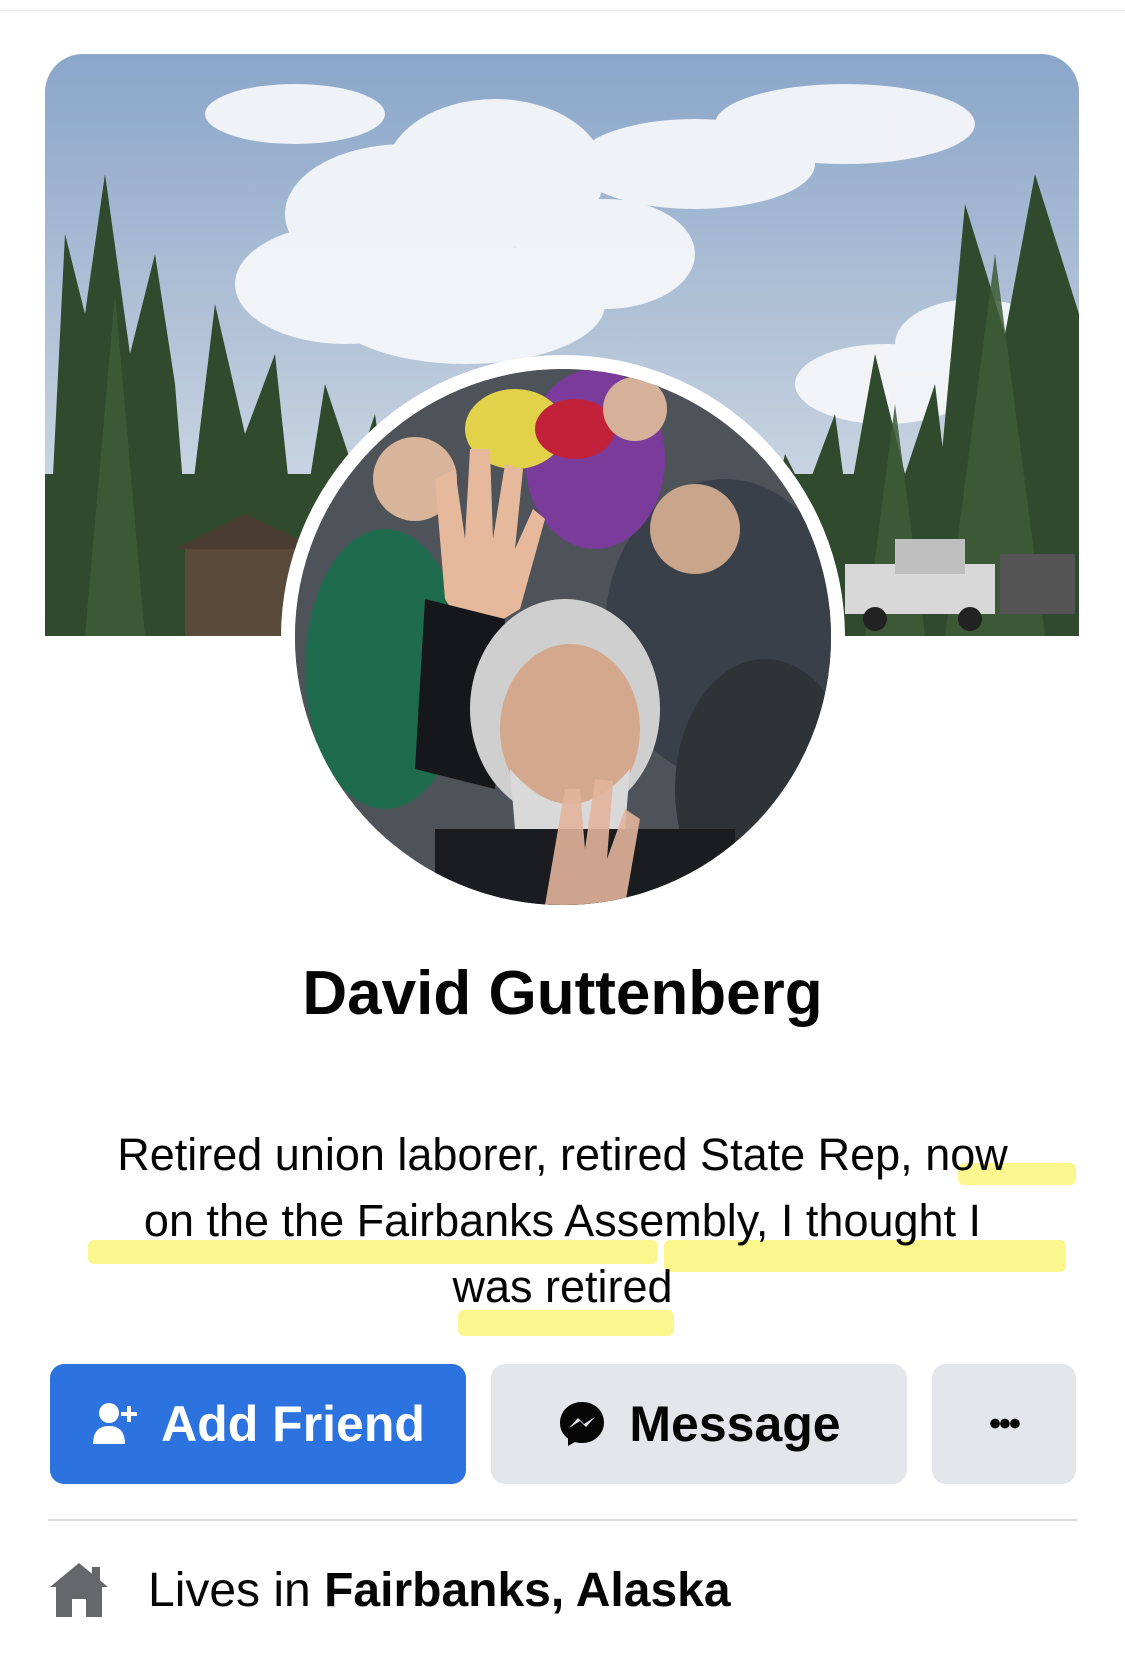  I want to click on message-label: Message, so click(735, 1424).